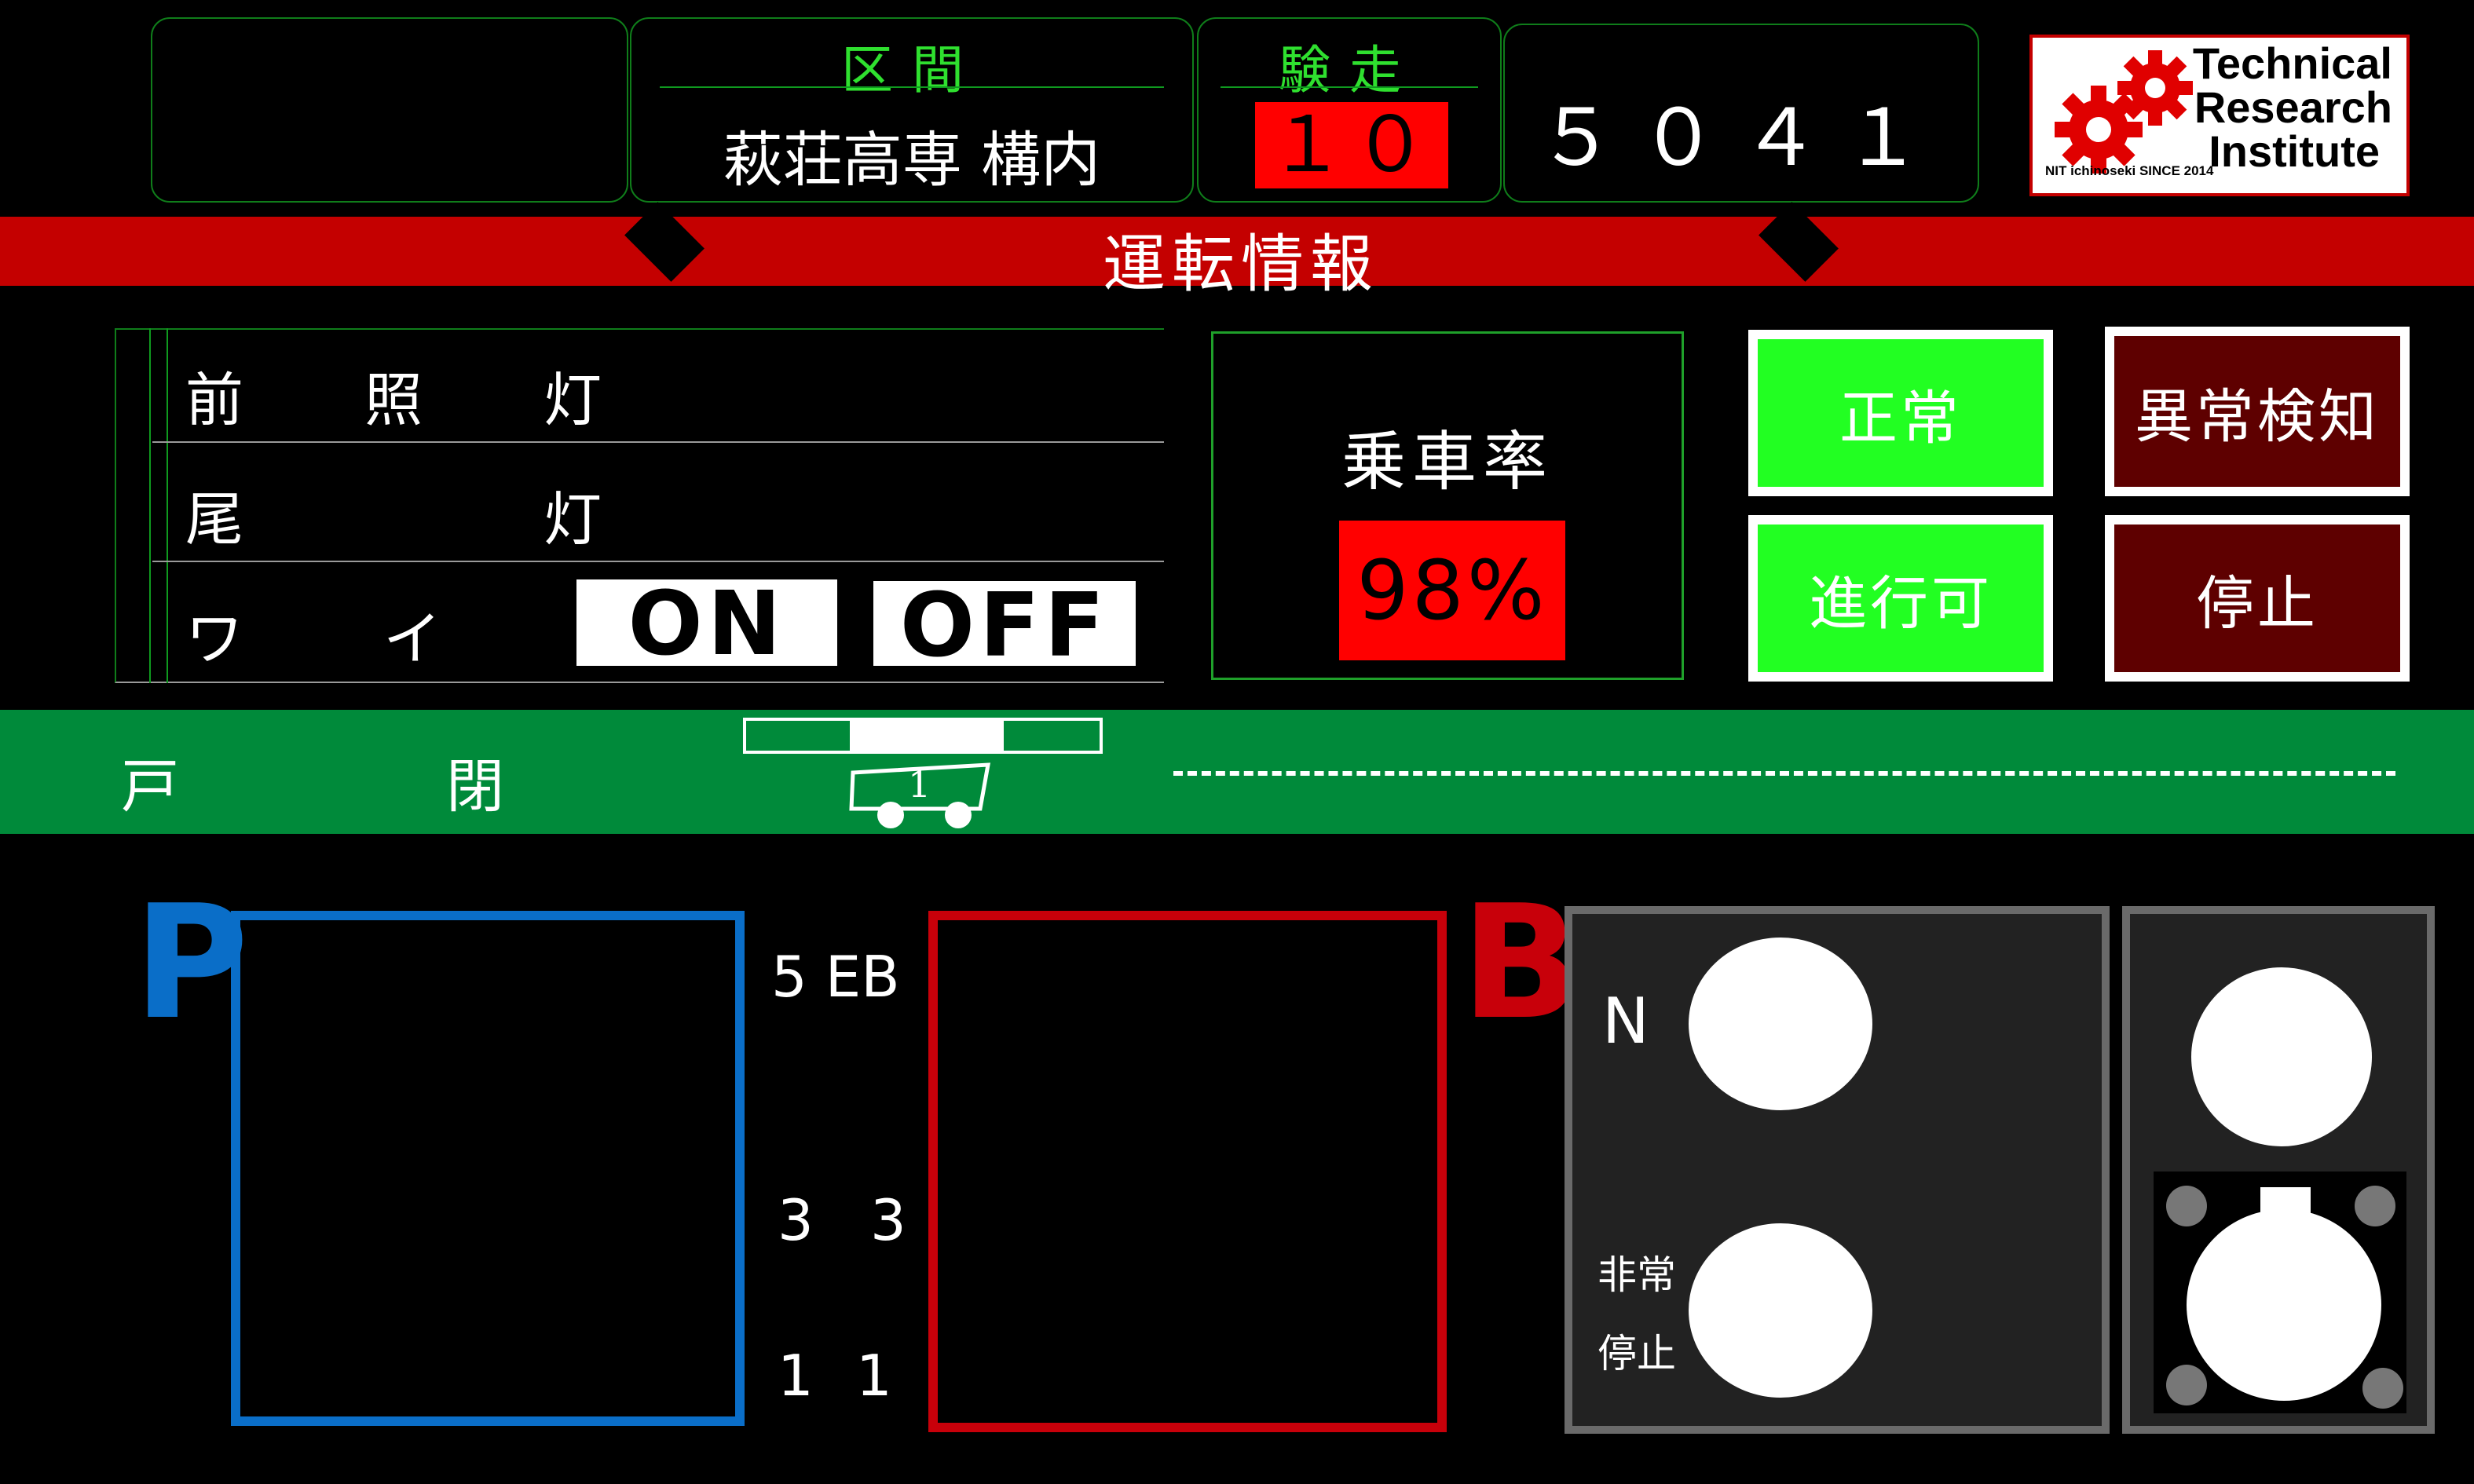  Describe the element at coordinates (796, 1220) in the screenshot. I see `notch-mid-left: 3` at that location.